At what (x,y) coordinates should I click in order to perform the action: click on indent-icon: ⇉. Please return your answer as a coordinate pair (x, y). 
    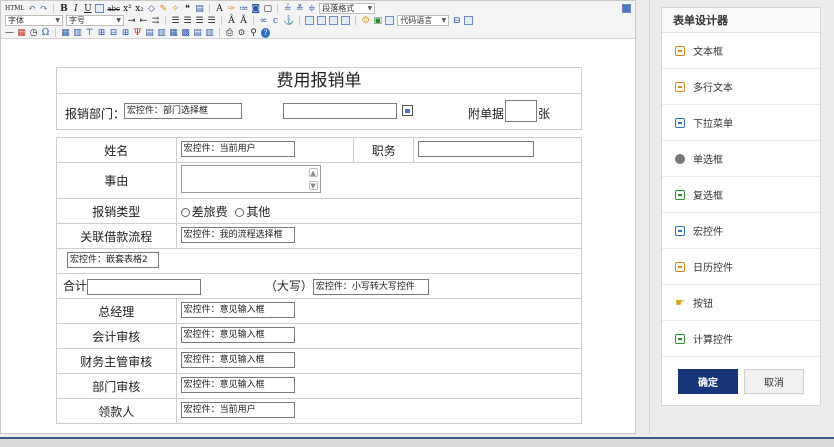
    Looking at the image, I should click on (155, 21).